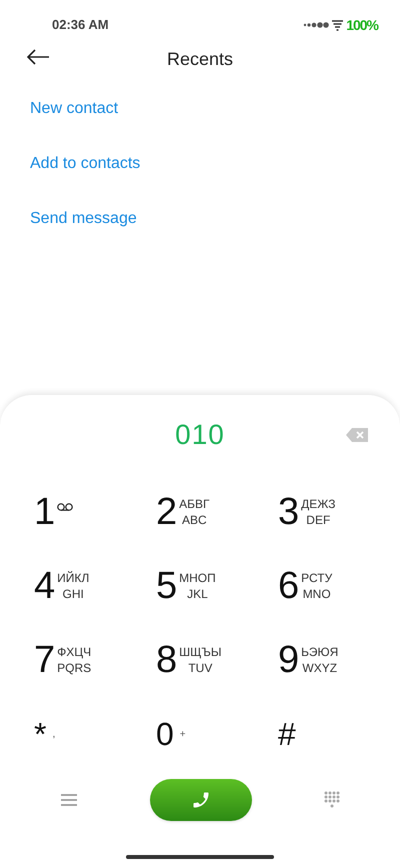 The height and width of the screenshot is (866, 400). Describe the element at coordinates (362, 25) in the screenshot. I see `battery-percentage: 100%` at that location.